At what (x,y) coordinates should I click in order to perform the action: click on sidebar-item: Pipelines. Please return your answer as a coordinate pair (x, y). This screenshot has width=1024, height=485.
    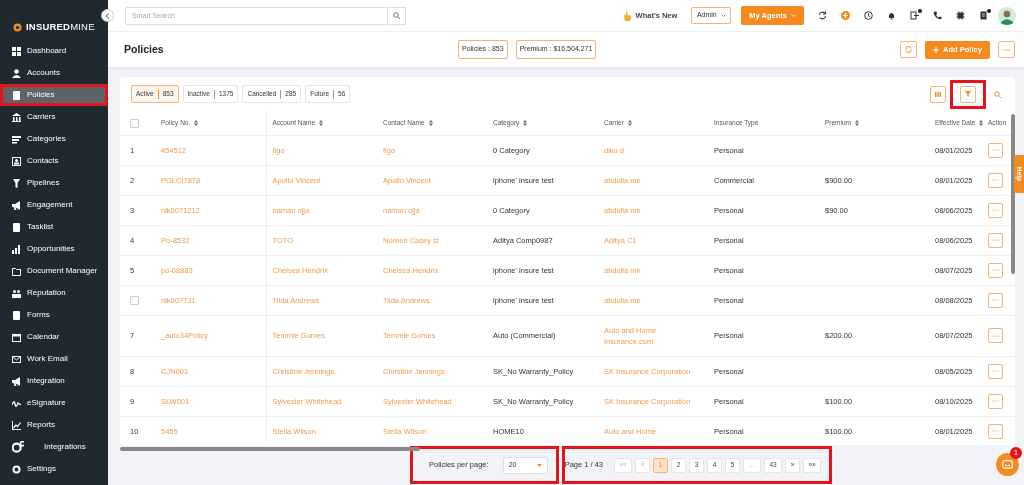
    Looking at the image, I should click on (54, 183).